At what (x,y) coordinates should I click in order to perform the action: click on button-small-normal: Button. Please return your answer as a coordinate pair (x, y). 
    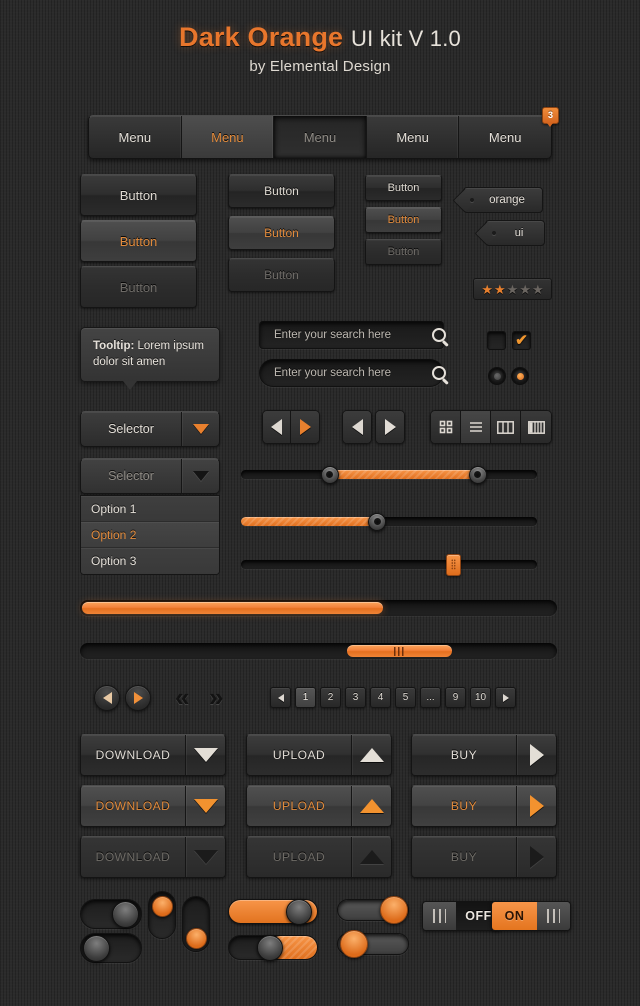
    Looking at the image, I should click on (403, 188).